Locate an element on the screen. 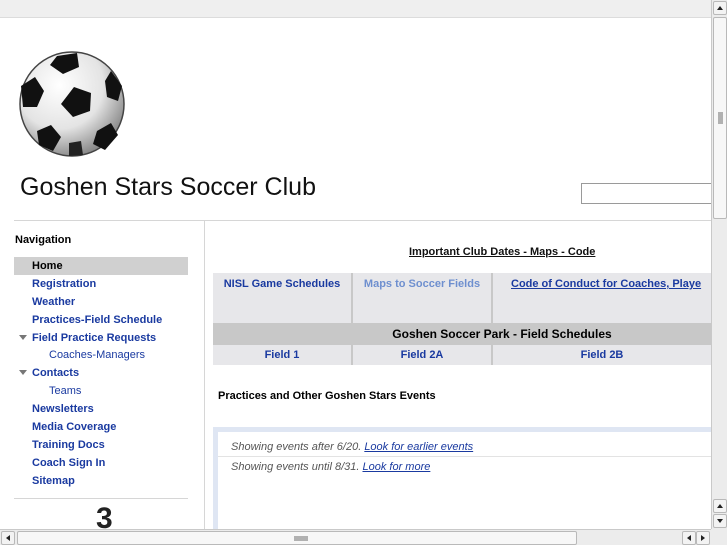  sidebar-item-sitemap: Sitemap is located at coordinates (101, 481).